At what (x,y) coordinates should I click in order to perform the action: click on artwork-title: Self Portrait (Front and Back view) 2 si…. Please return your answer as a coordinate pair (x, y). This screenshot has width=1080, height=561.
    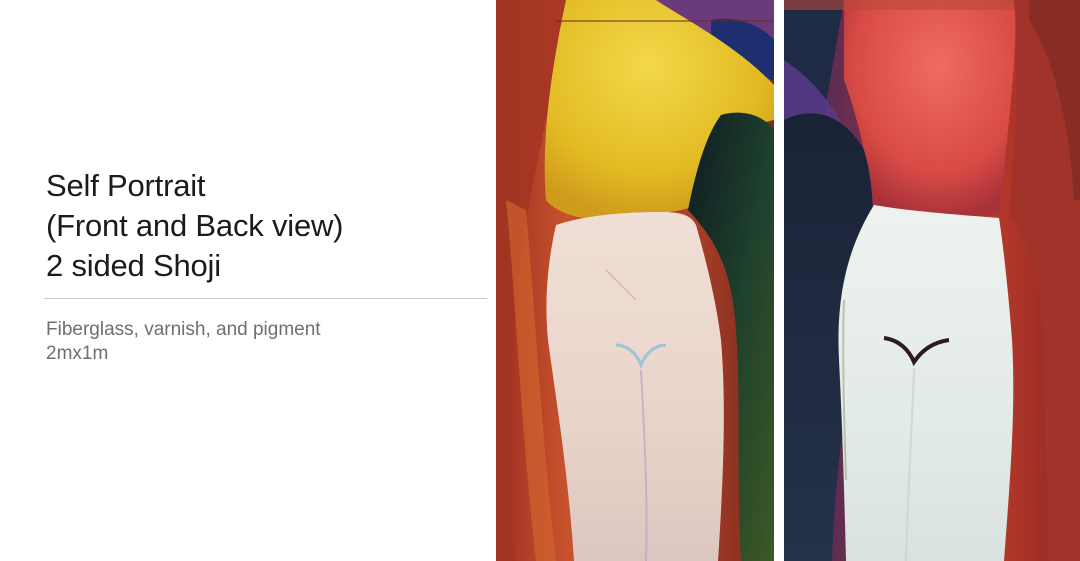
    Looking at the image, I should click on (194, 226).